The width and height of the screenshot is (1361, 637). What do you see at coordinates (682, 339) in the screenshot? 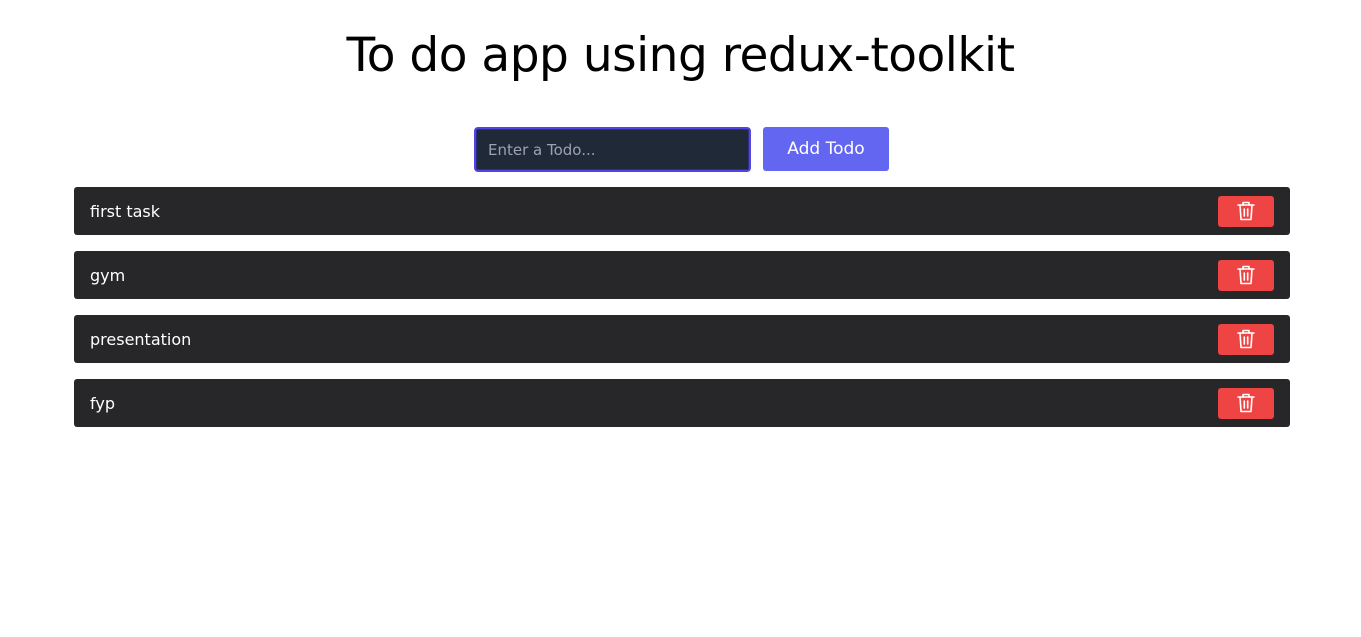
I see `list-item: presentation` at bounding box center [682, 339].